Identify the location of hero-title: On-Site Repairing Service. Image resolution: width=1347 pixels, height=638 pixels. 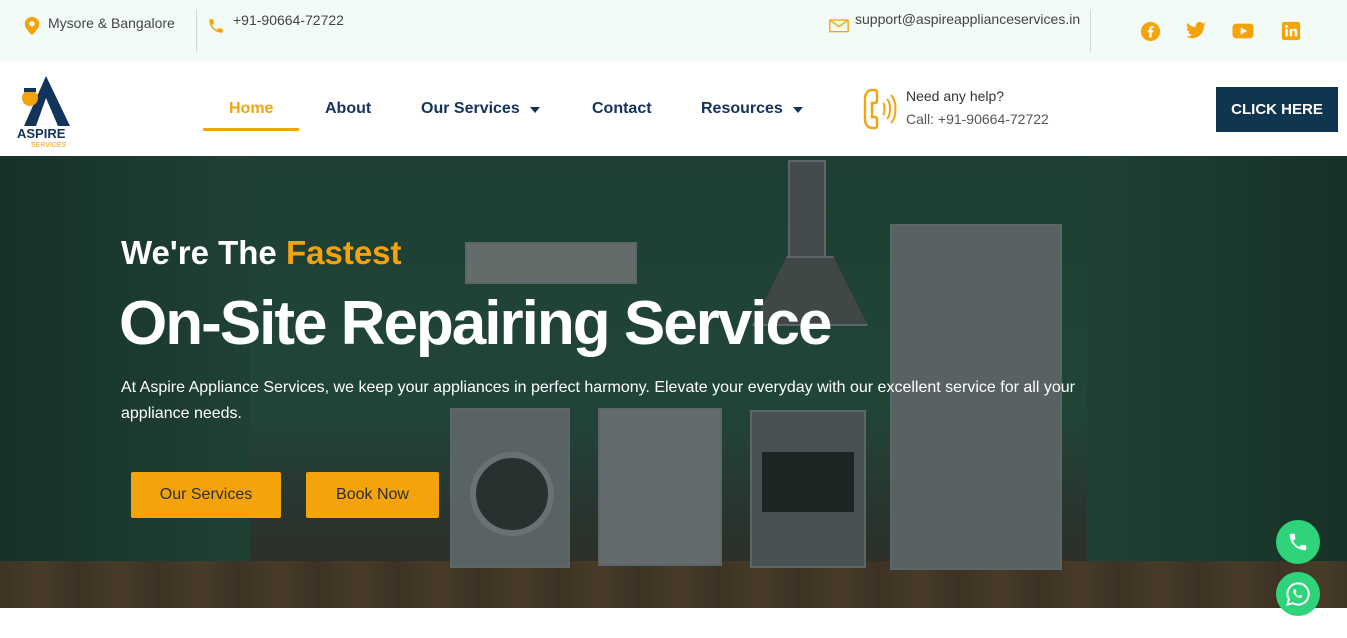
(475, 323).